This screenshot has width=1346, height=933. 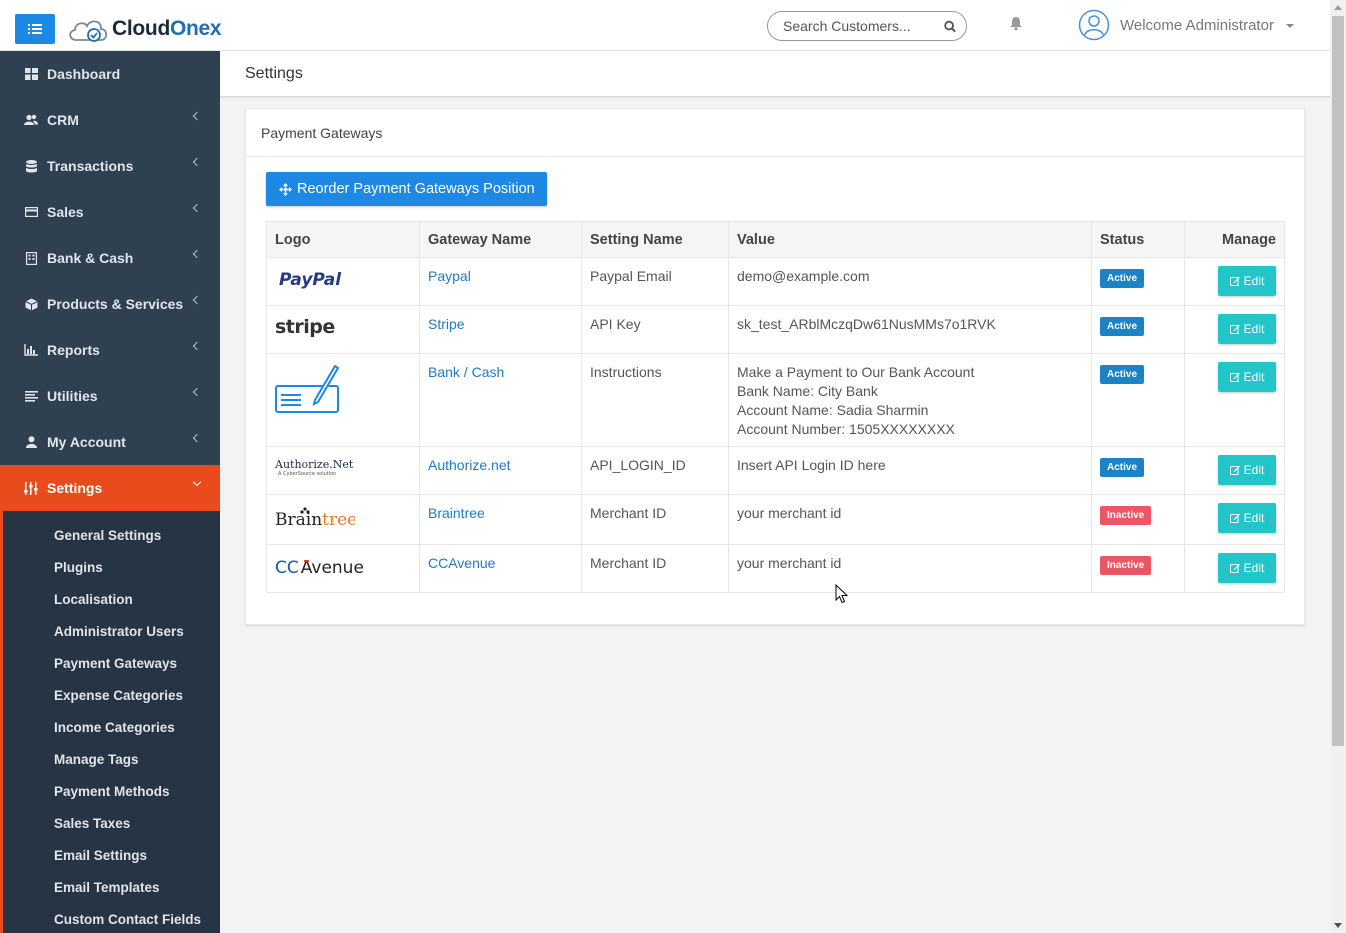 What do you see at coordinates (111, 791) in the screenshot?
I see `submenu-item-payment-methods: Payment Methods` at bounding box center [111, 791].